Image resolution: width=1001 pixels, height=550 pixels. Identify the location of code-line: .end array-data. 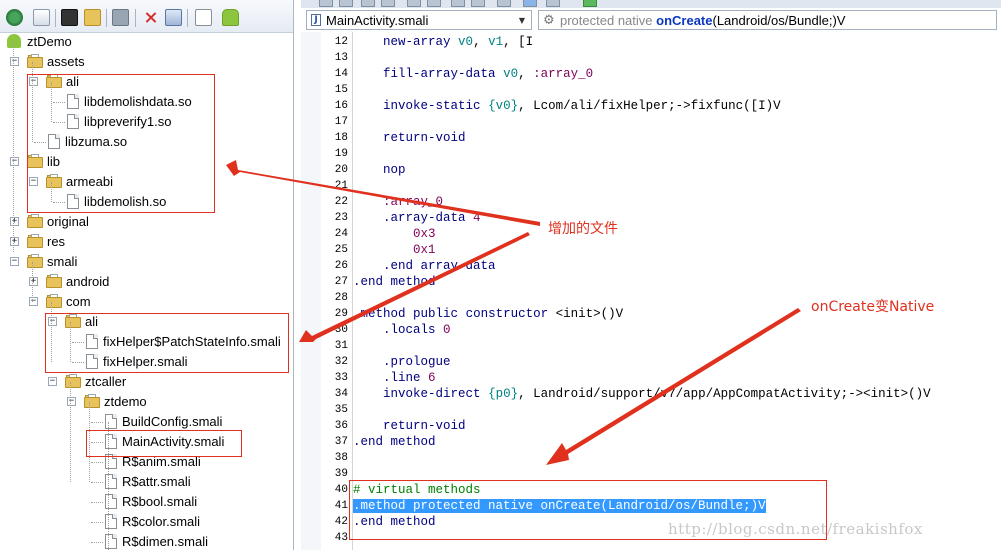
(424, 266).